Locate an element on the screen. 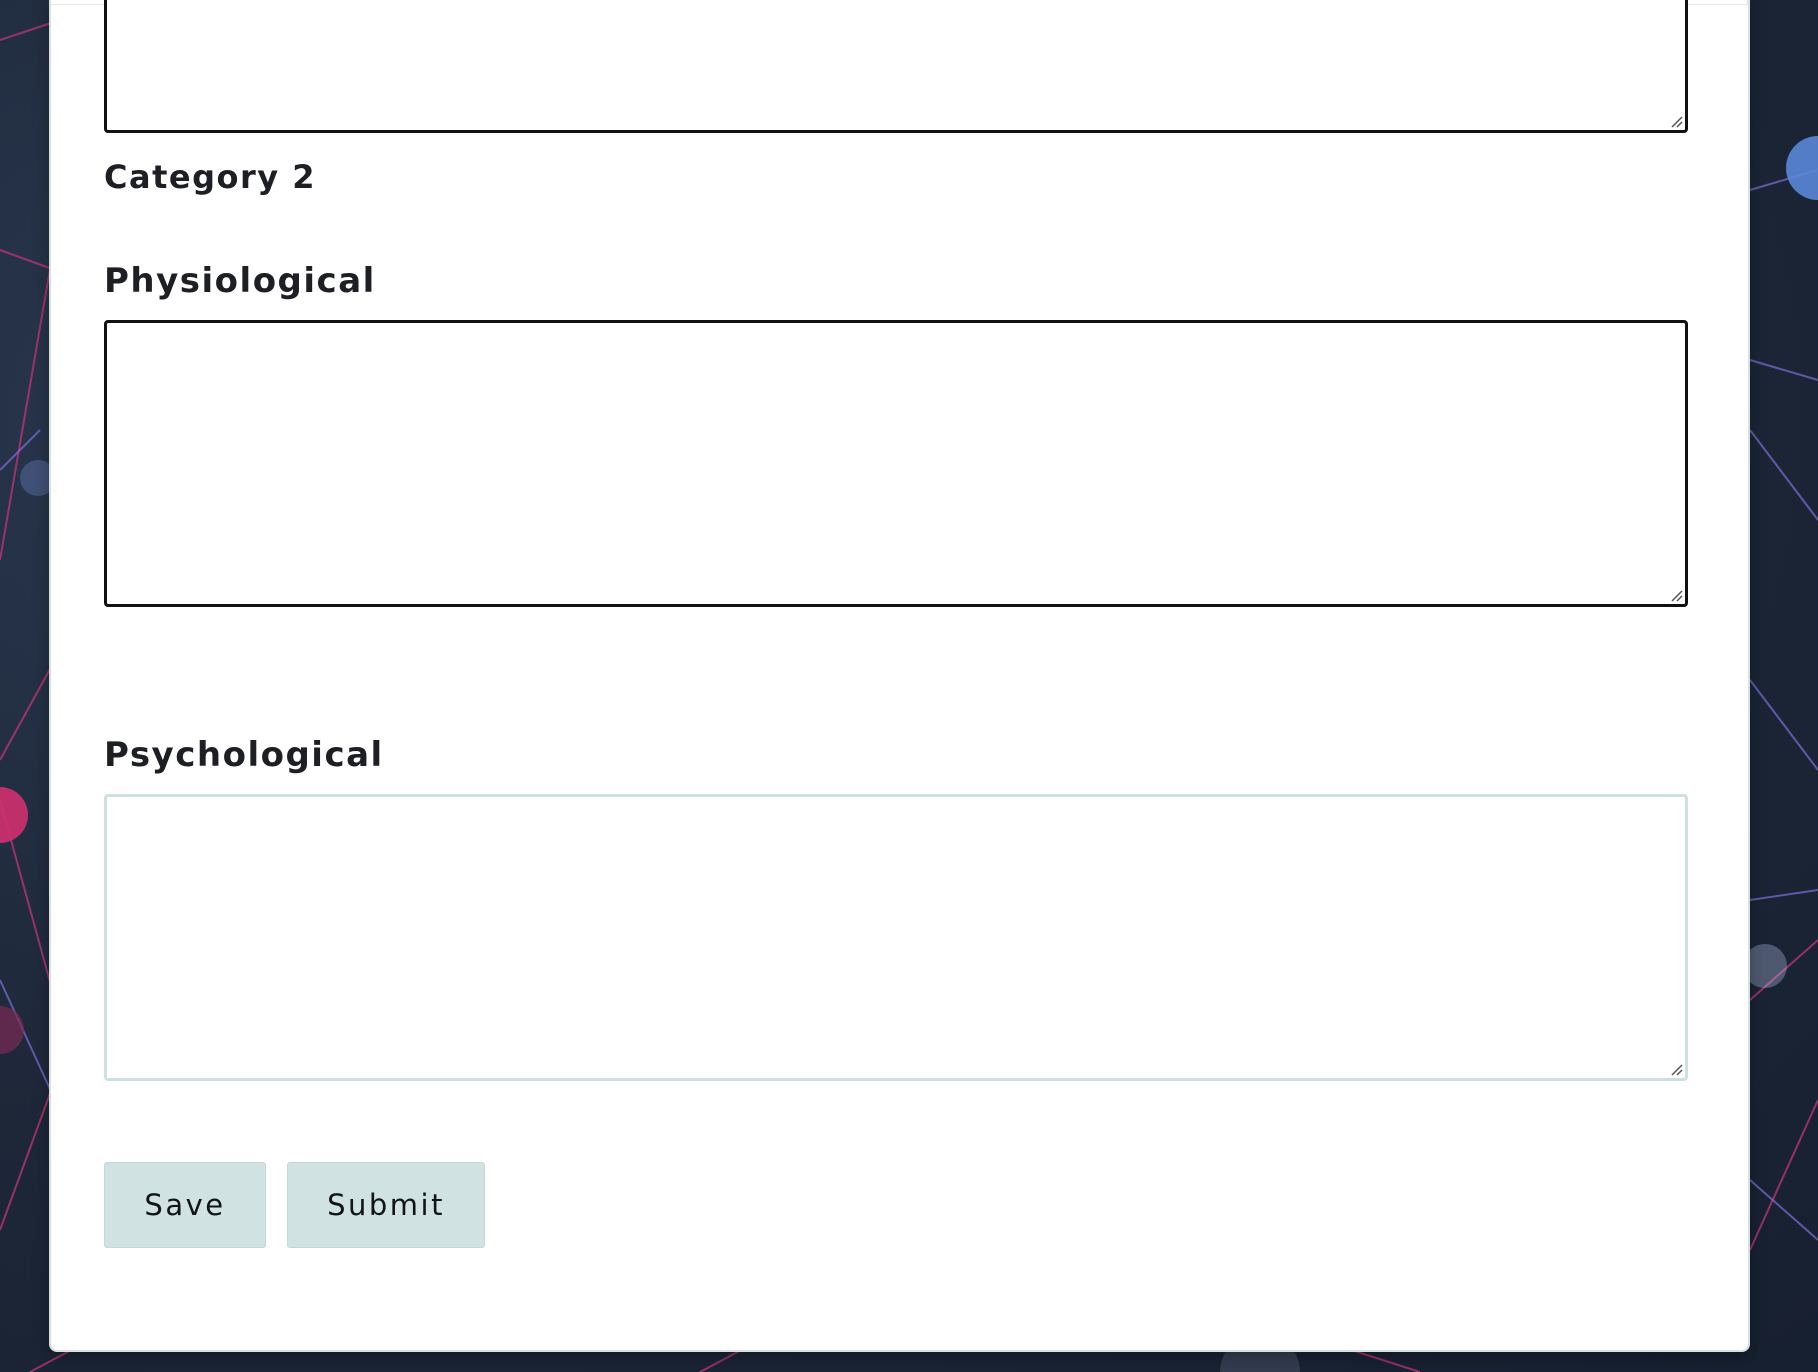 This screenshot has width=1818, height=1372. submit-button: Submit is located at coordinates (386, 1205).